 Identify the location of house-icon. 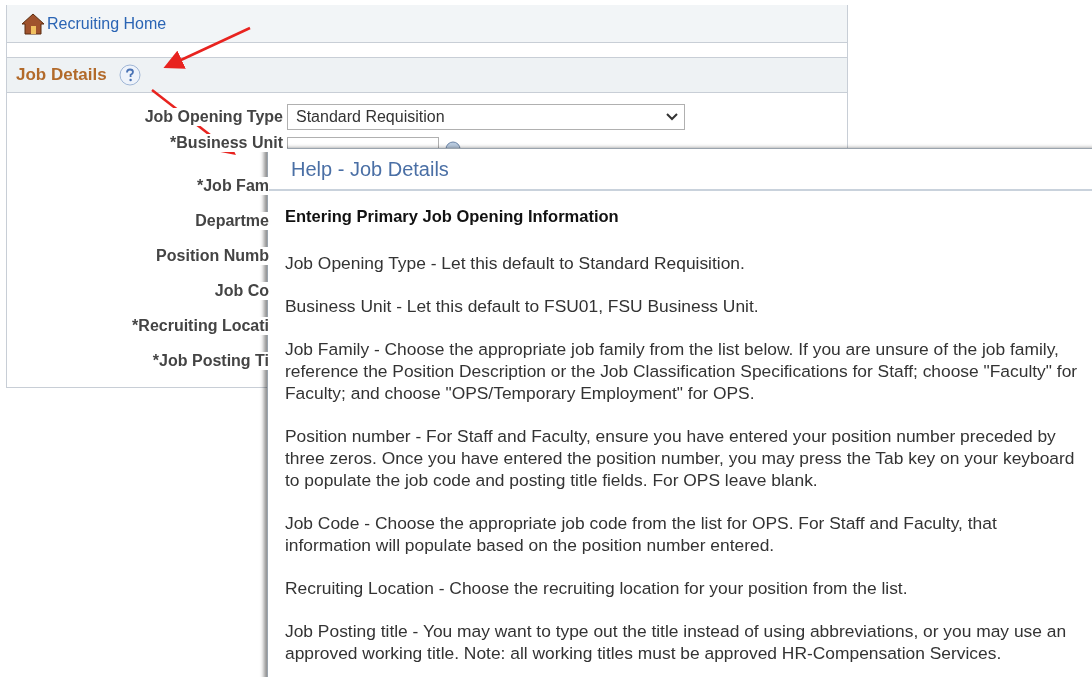
(33, 23).